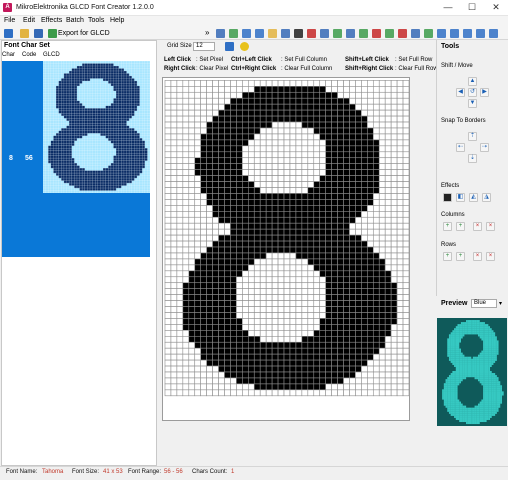  Describe the element at coordinates (389, 33) in the screenshot. I see `insert-col-icon` at that location.